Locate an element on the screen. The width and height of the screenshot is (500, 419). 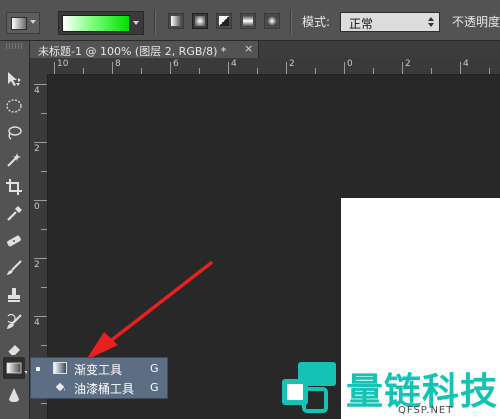
watermark-logo-icon is located at coordinates (309, 387).